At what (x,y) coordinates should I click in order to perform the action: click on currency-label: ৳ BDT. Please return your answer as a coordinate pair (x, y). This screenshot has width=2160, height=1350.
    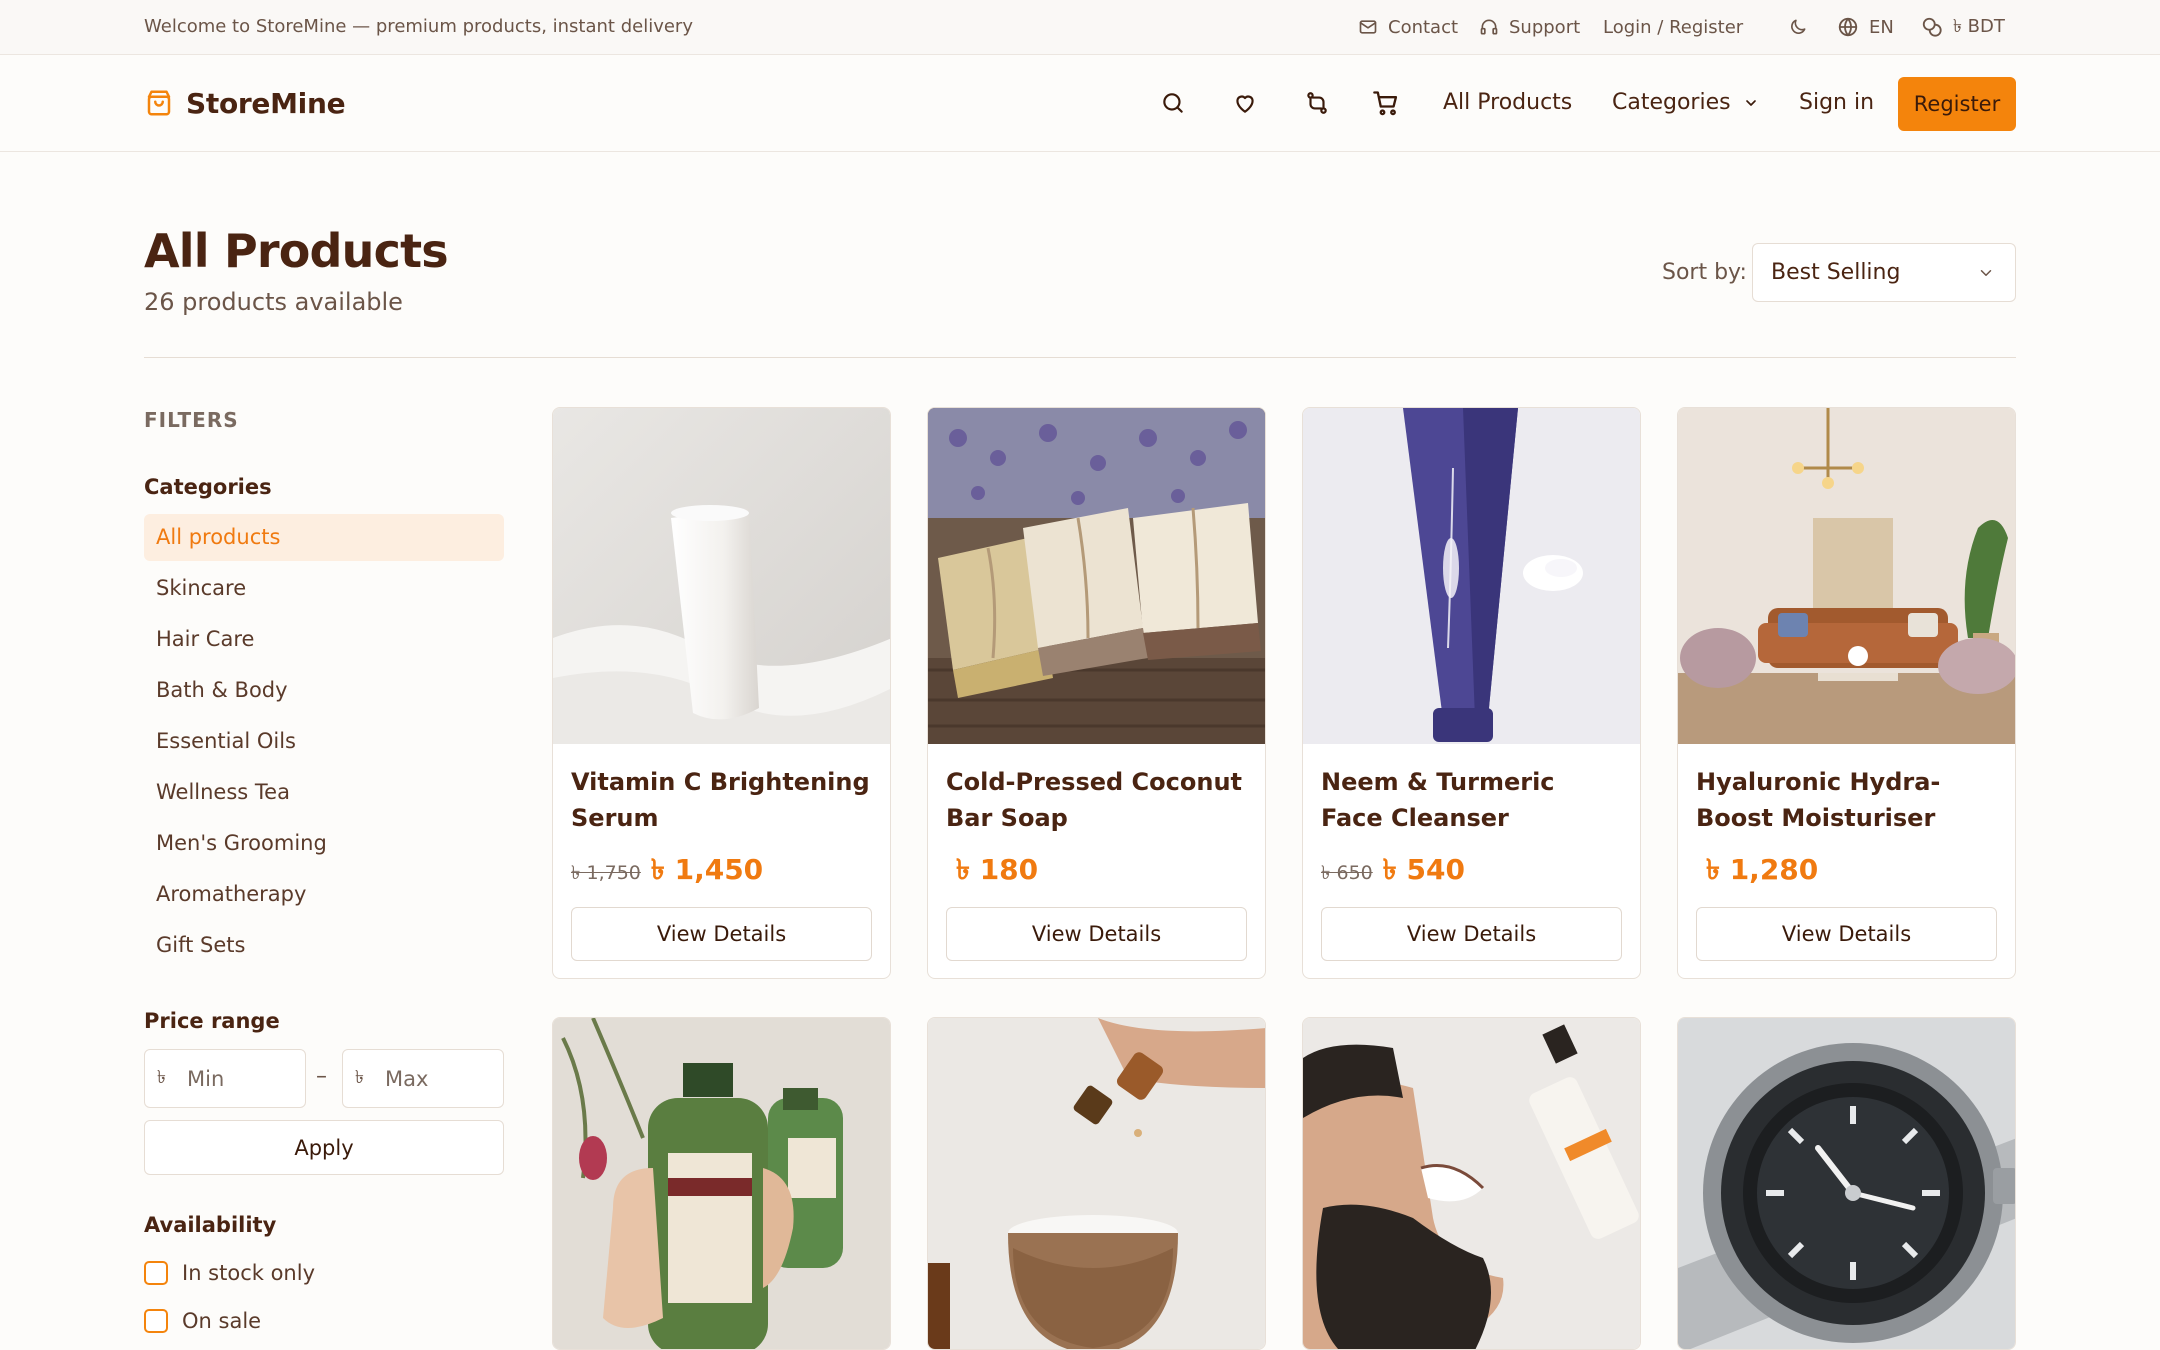
    Looking at the image, I should click on (1979, 26).